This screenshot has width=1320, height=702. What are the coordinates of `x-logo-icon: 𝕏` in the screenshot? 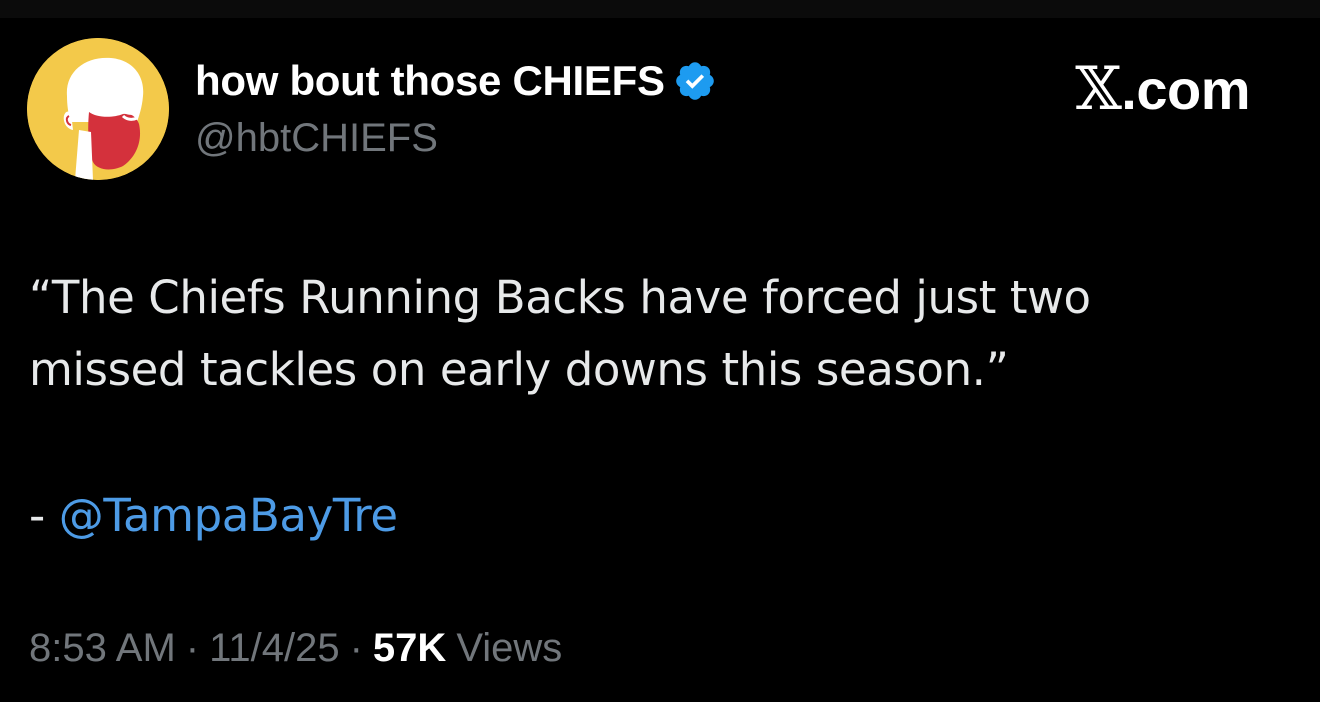 It's located at (1098, 89).